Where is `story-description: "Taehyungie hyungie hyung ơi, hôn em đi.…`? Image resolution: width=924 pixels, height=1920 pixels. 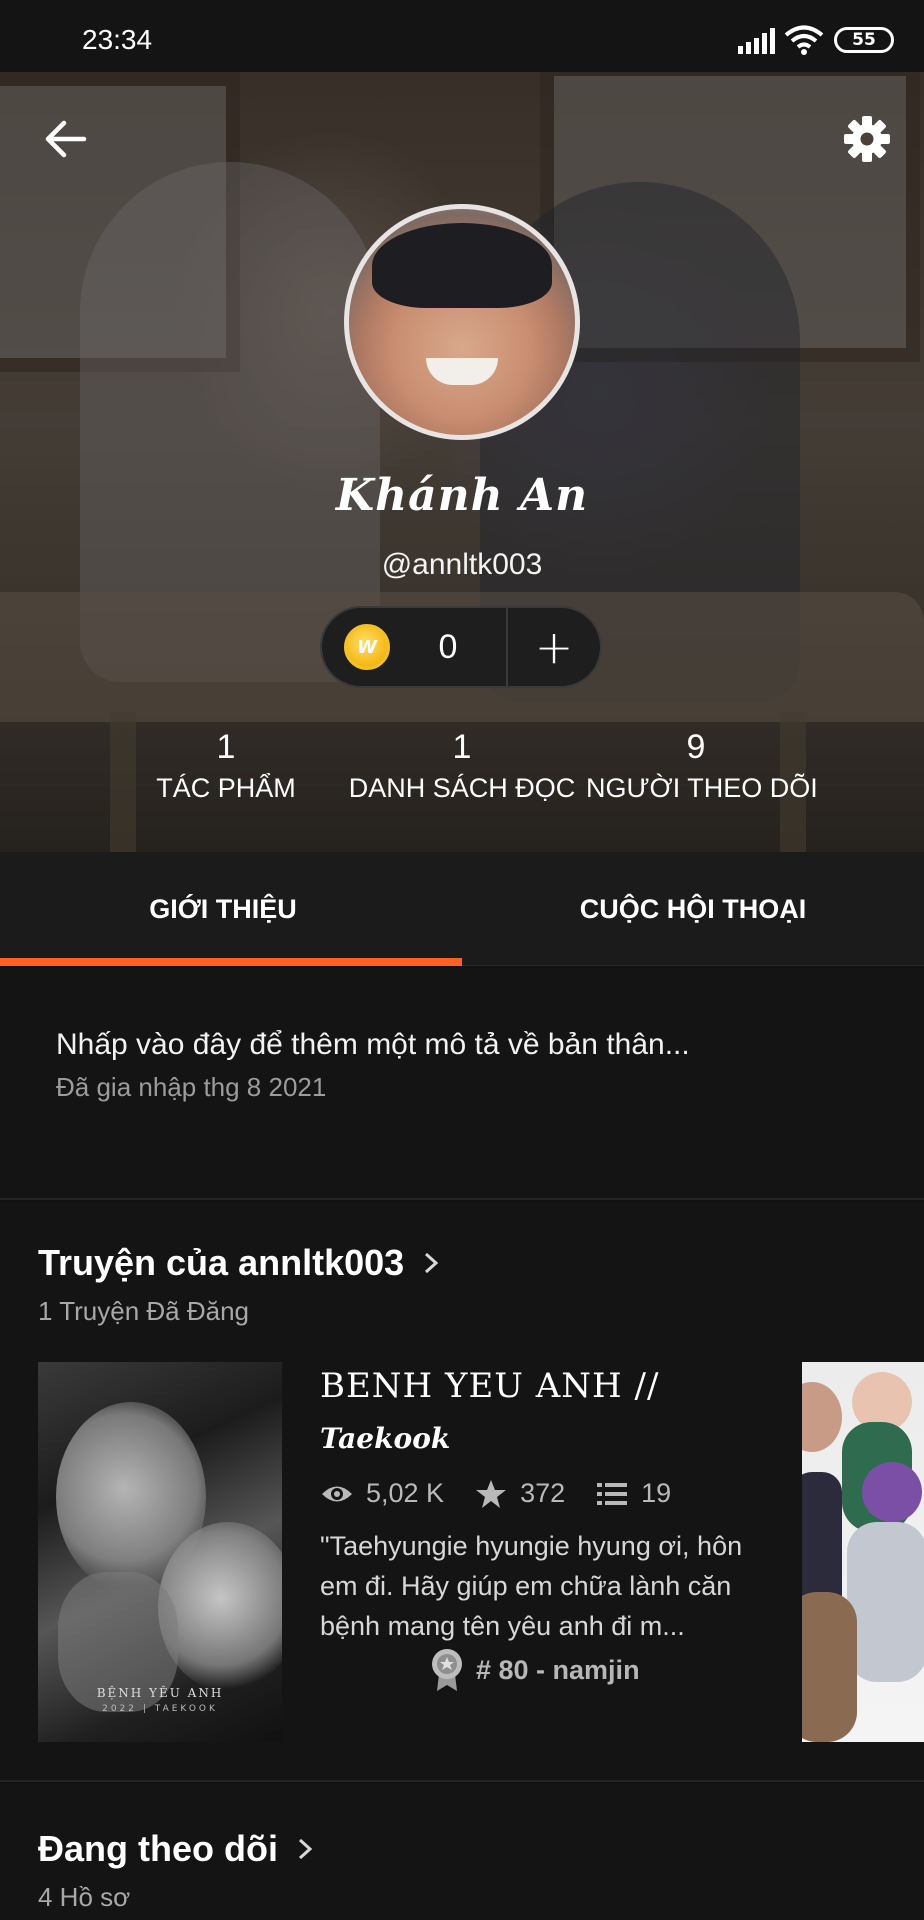
story-description: "Taehyungie hyungie hyung ơi, hôn em đi.… is located at coordinates (531, 1586).